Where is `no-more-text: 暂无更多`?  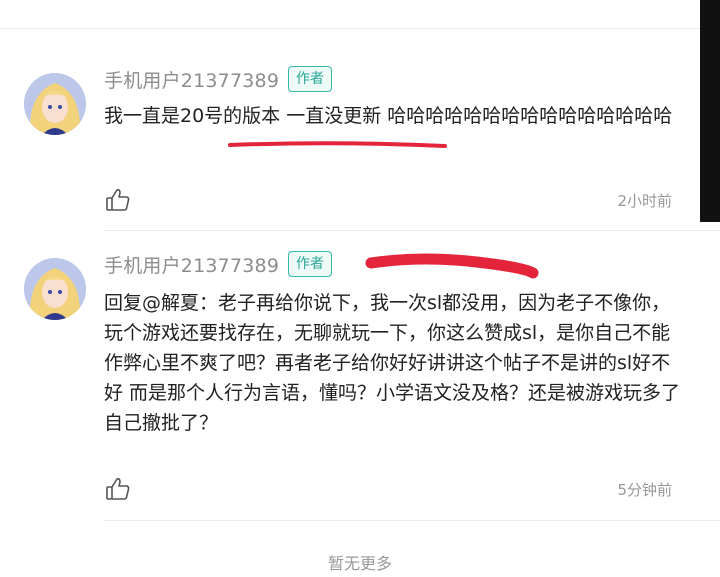 no-more-text: 暂无更多 is located at coordinates (359, 563).